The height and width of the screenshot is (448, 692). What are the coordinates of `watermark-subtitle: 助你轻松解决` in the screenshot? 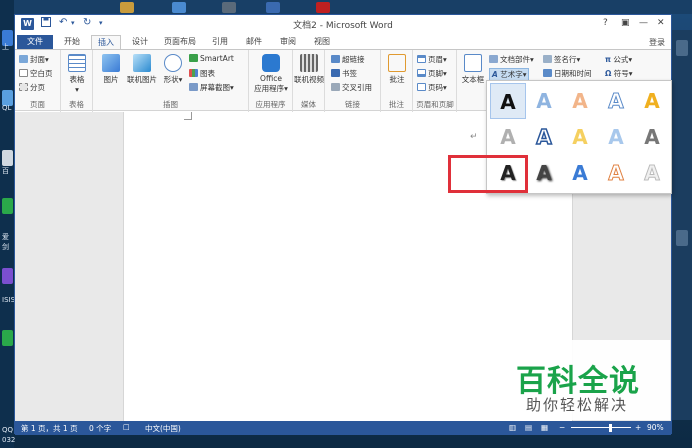 It's located at (577, 405).